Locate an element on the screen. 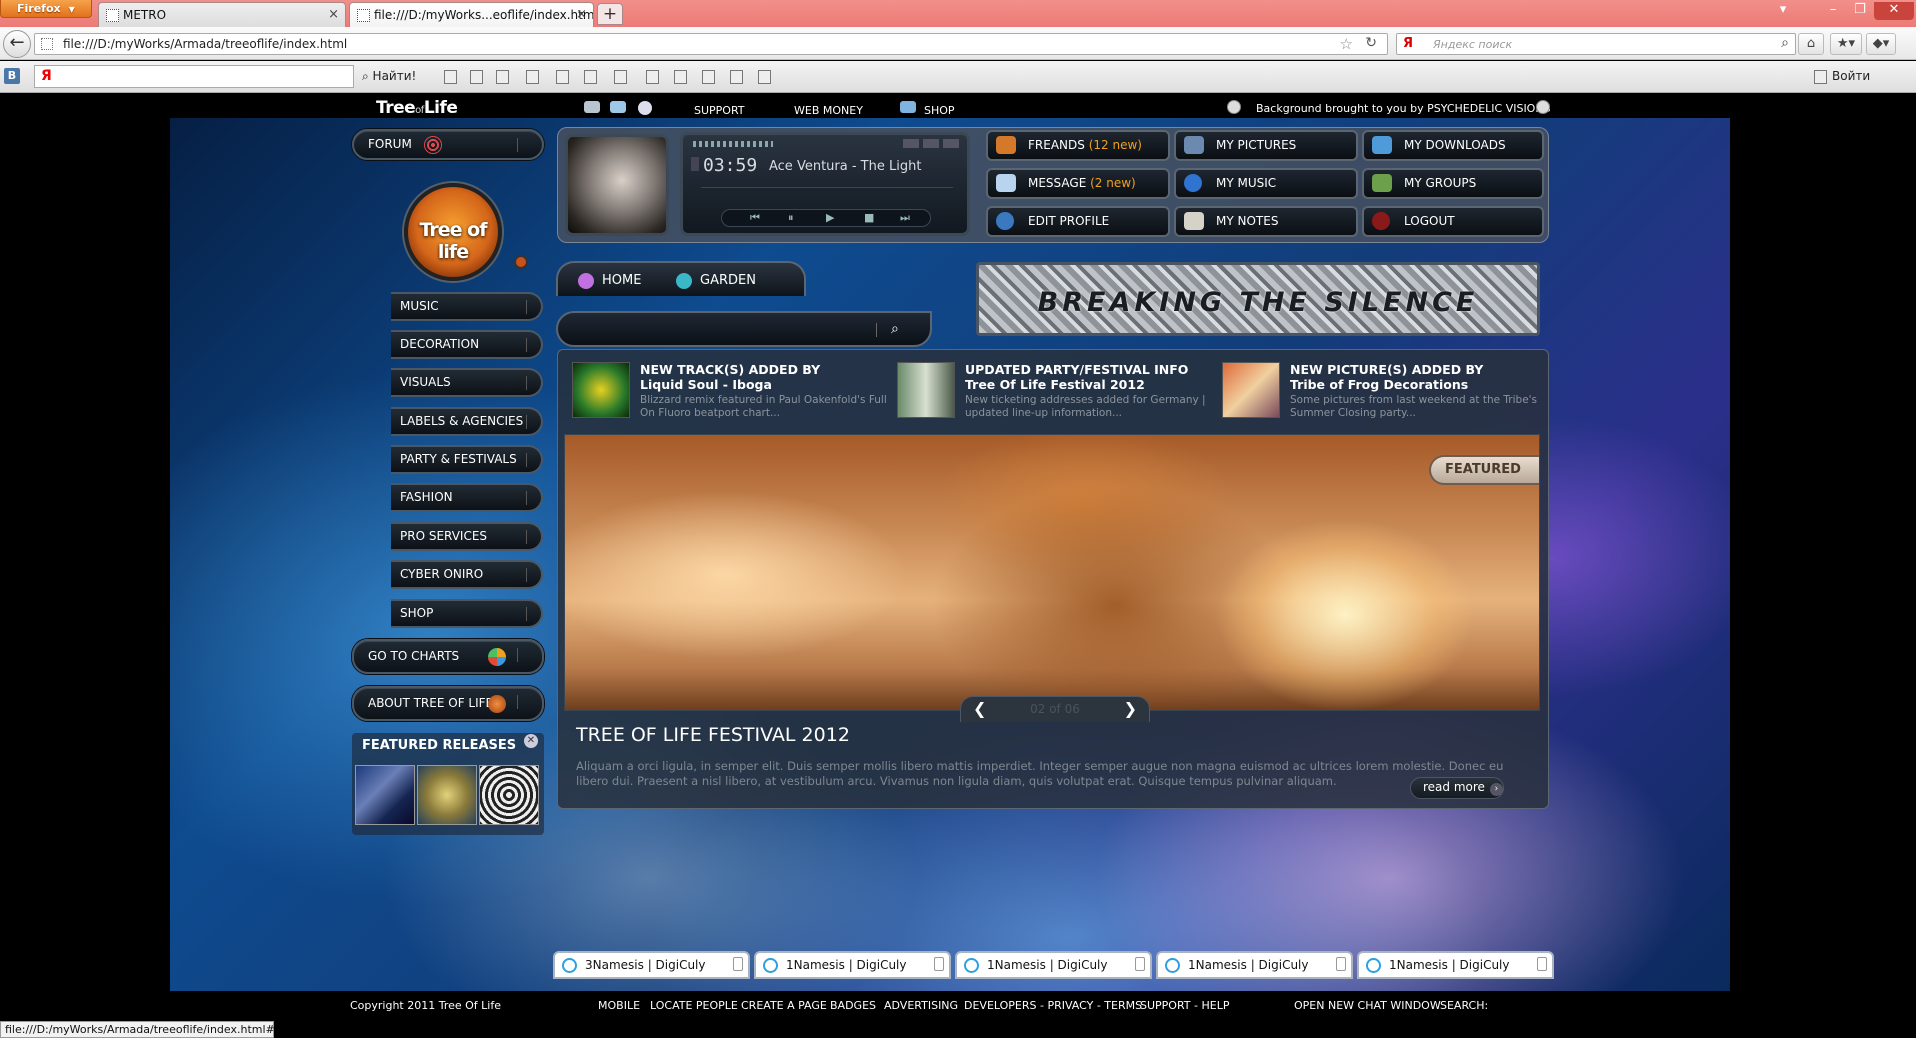 Image resolution: width=1916 pixels, height=1038 pixels. footer-link-support: SUPPORT - HELP is located at coordinates (1184, 1005).